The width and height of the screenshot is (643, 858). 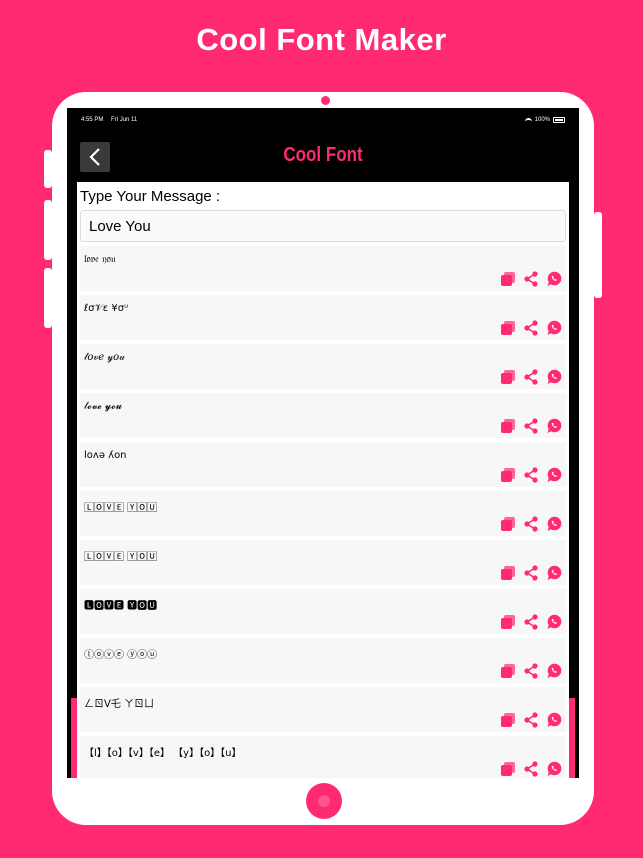 What do you see at coordinates (572, 738) in the screenshot?
I see `accent-strip` at bounding box center [572, 738].